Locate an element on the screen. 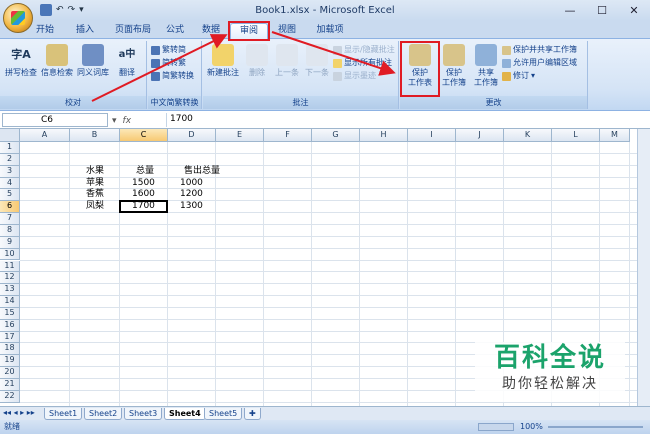 The width and height of the screenshot is (650, 434). cell-D6: 1300 is located at coordinates (191, 206).